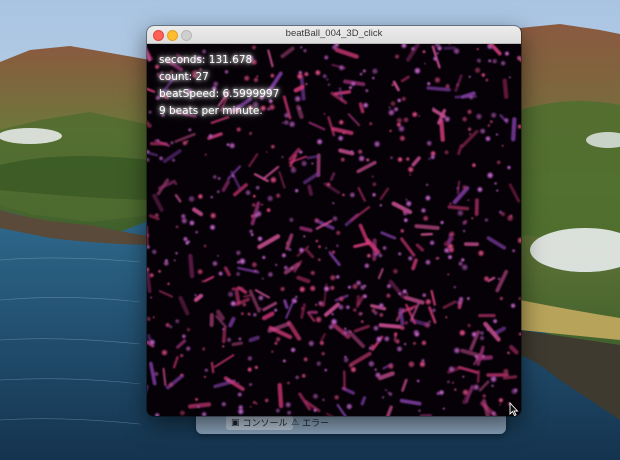 This screenshot has height=460, width=620. What do you see at coordinates (235, 422) in the screenshot?
I see `terminal-icon: ▣` at bounding box center [235, 422].